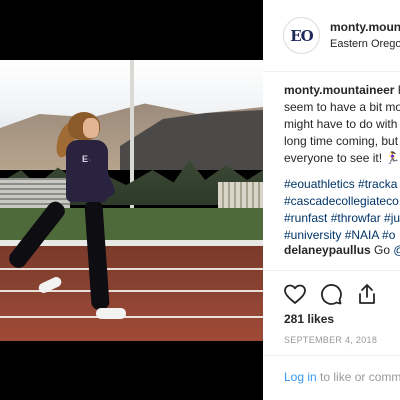 Image resolution: width=400 pixels, height=400 pixels. I want to click on caption-username: monty.mountaineer, so click(339, 90).